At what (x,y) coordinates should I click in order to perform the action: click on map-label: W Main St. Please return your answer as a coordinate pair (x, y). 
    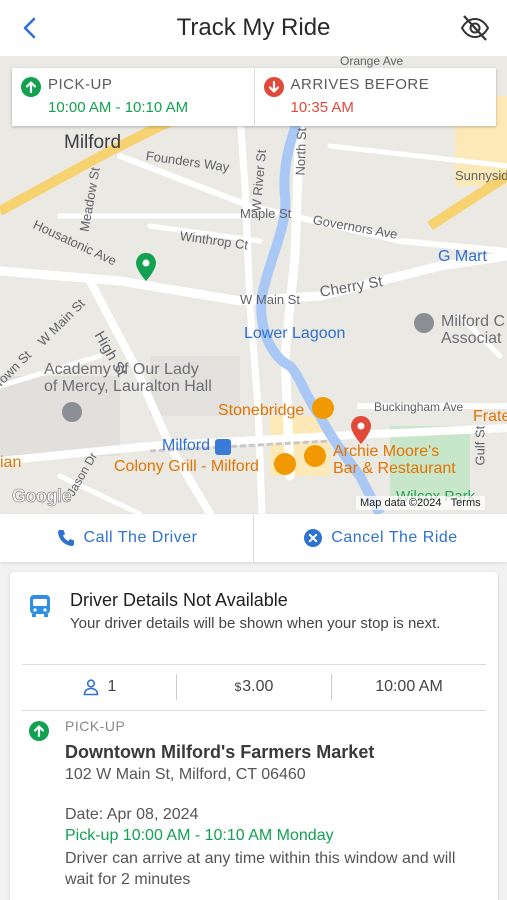
    Looking at the image, I should click on (270, 299).